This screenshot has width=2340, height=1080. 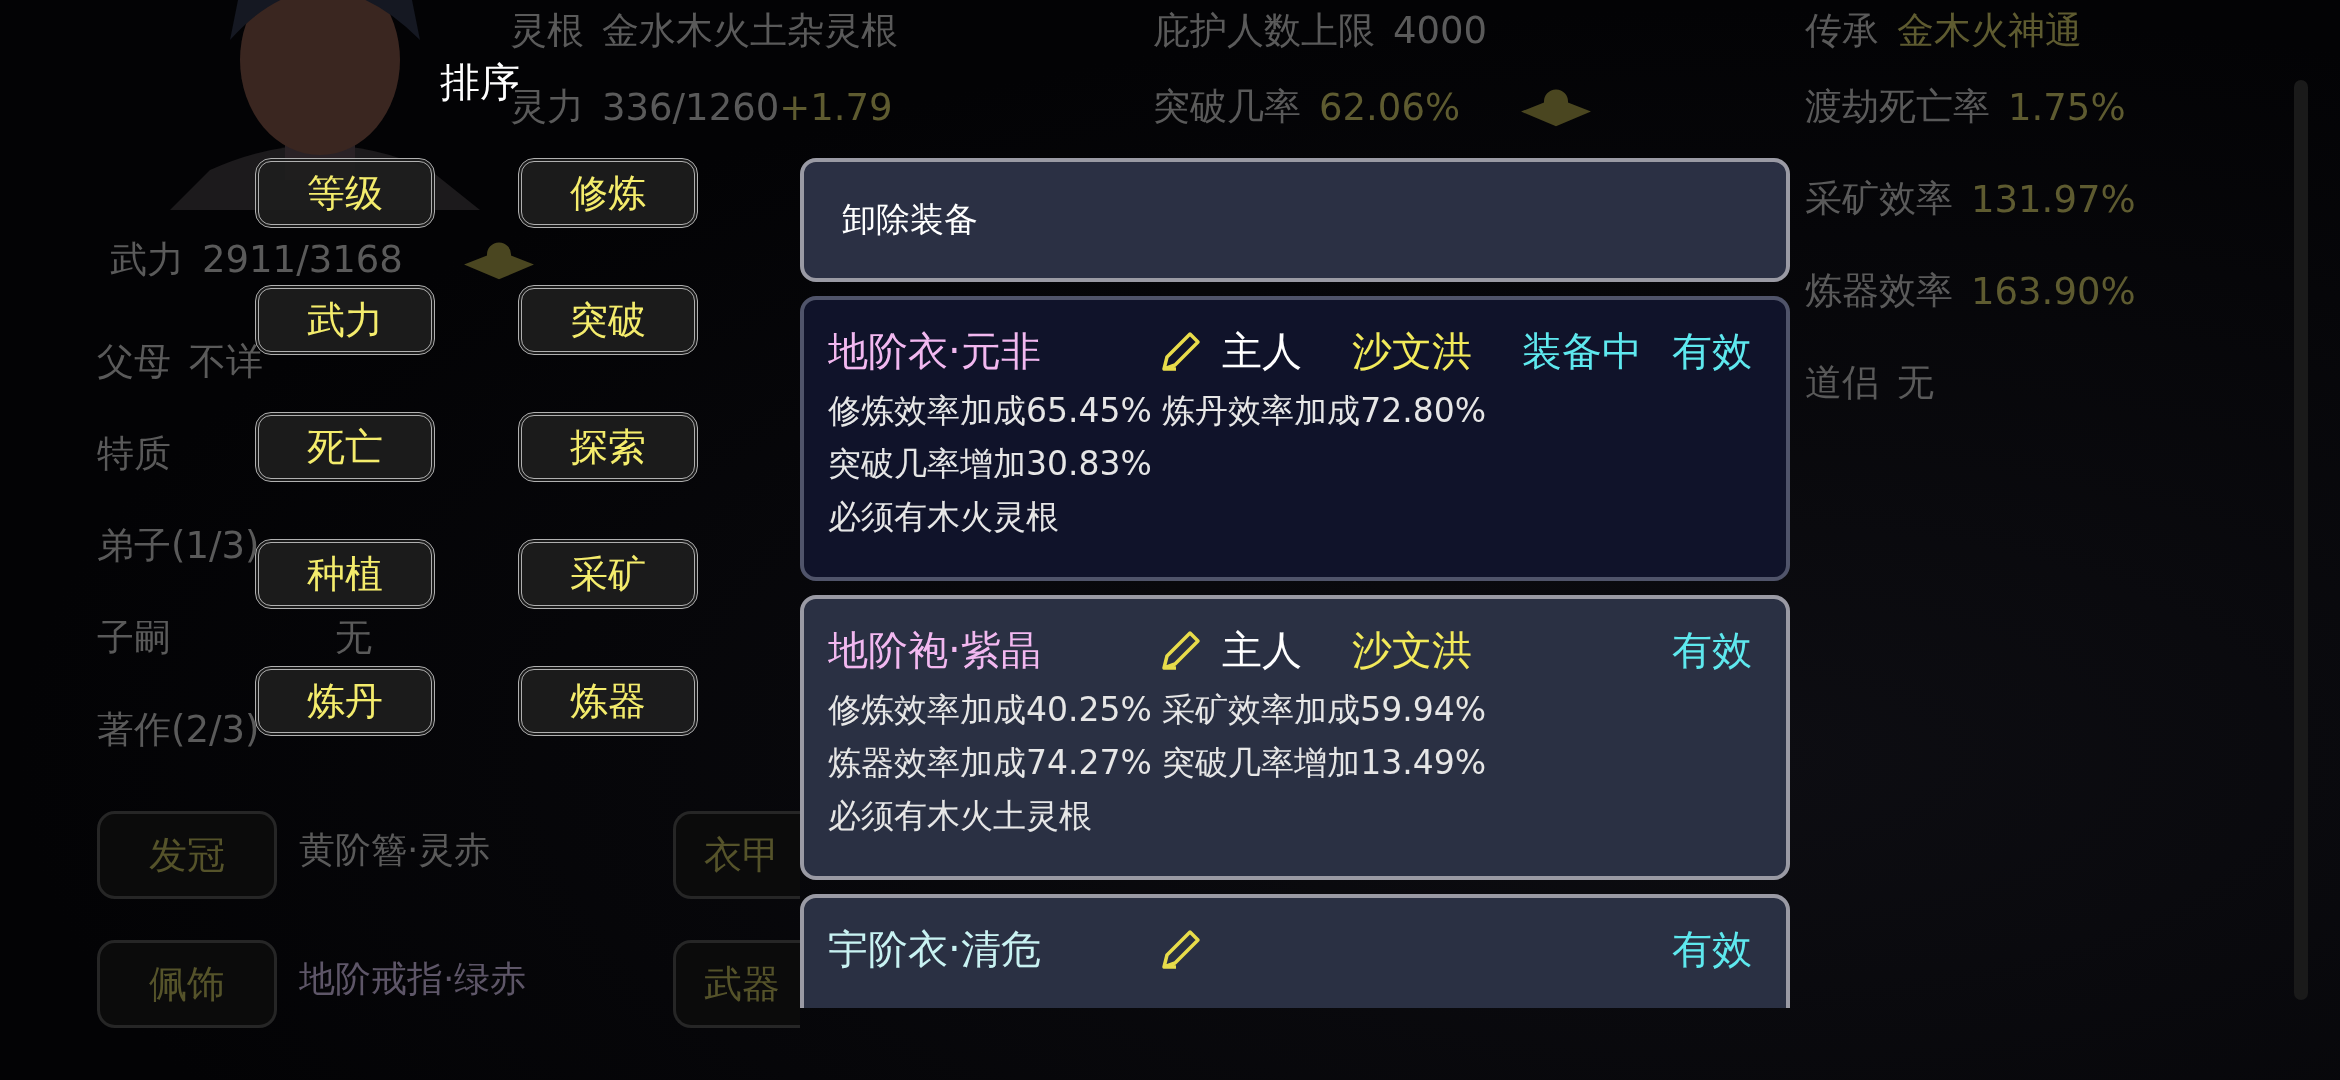 What do you see at coordinates (1989, 30) in the screenshot?
I see `stat-value: 金木火神通` at bounding box center [1989, 30].